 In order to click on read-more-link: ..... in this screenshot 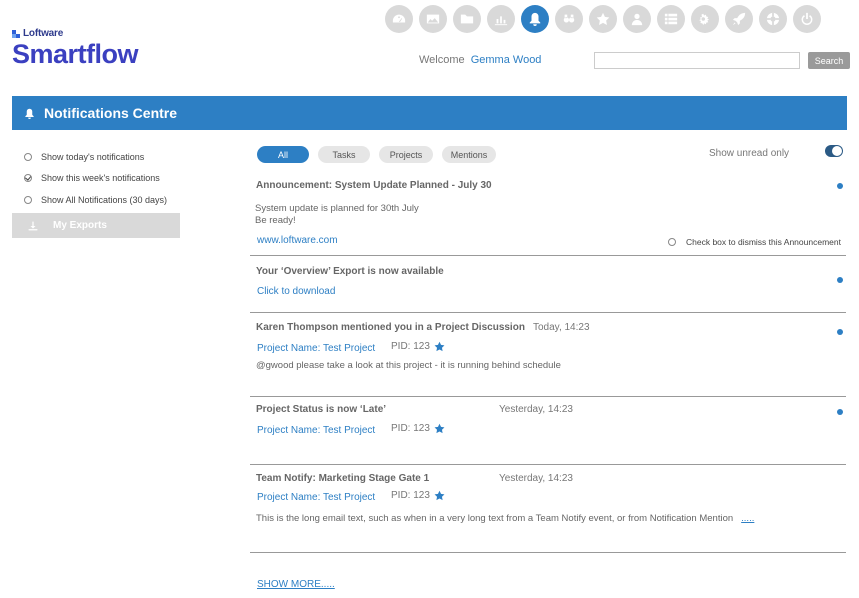, I will do `click(747, 518)`.